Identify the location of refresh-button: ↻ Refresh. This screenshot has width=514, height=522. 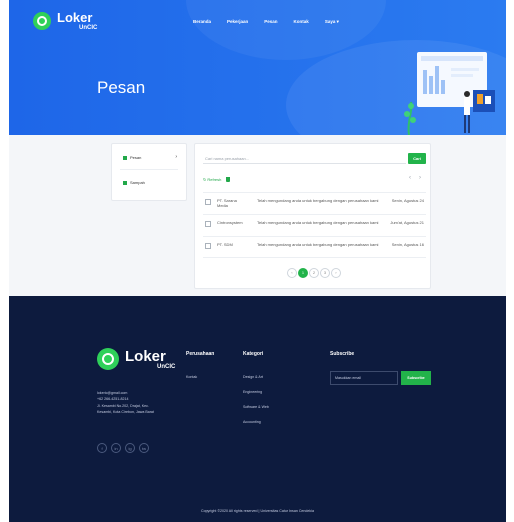
(212, 179).